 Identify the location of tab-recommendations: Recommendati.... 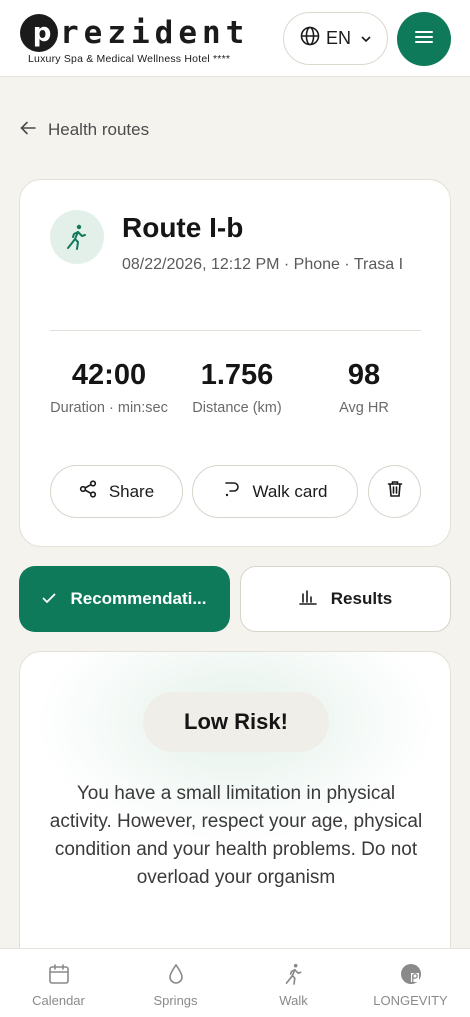
(124, 599).